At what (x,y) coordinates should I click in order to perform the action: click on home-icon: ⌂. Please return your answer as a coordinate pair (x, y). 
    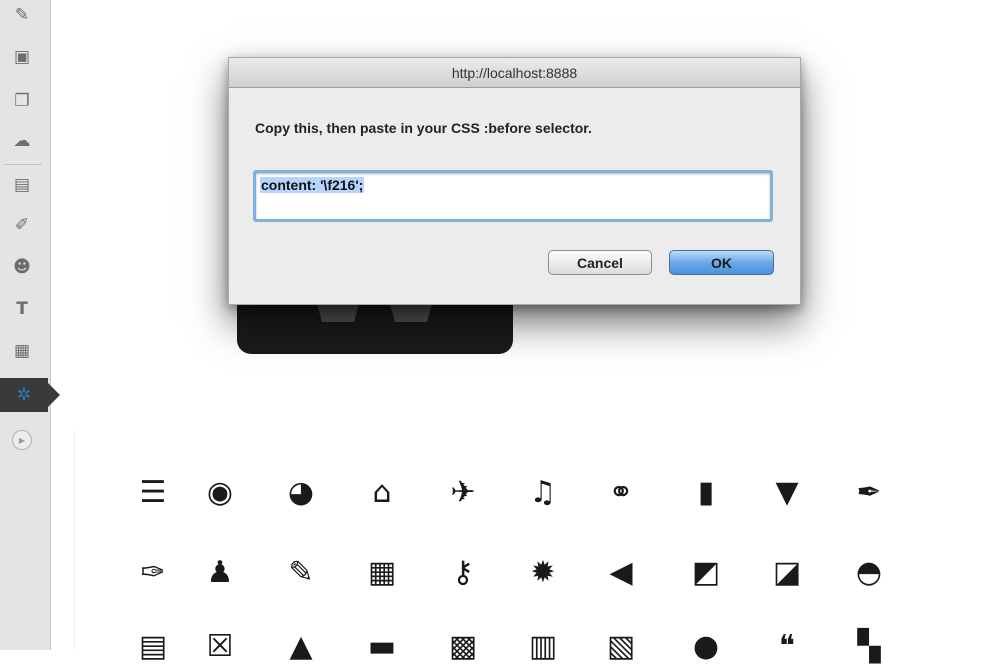
    Looking at the image, I should click on (382, 493).